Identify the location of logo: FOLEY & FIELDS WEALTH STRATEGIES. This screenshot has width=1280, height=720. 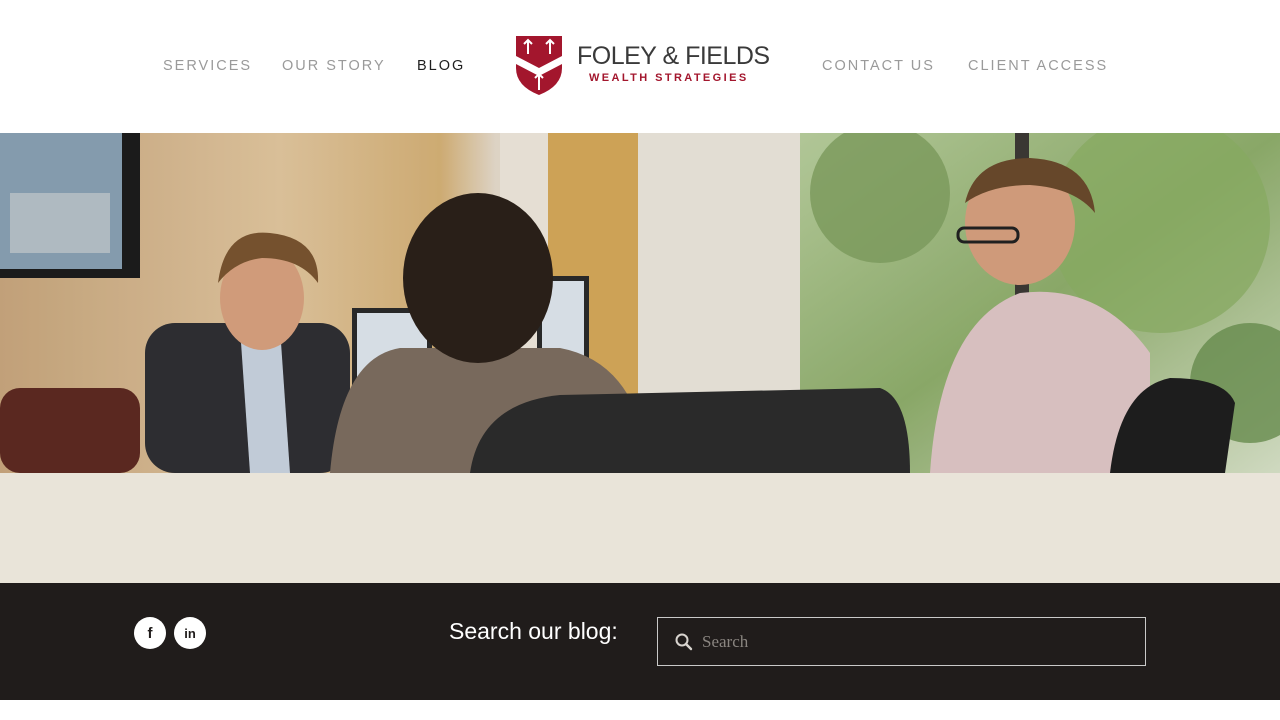
(642, 66).